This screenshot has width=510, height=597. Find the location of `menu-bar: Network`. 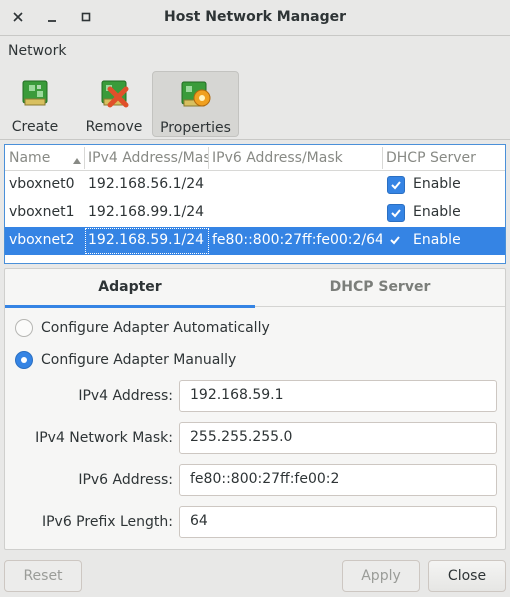

menu-bar: Network is located at coordinates (255, 52).